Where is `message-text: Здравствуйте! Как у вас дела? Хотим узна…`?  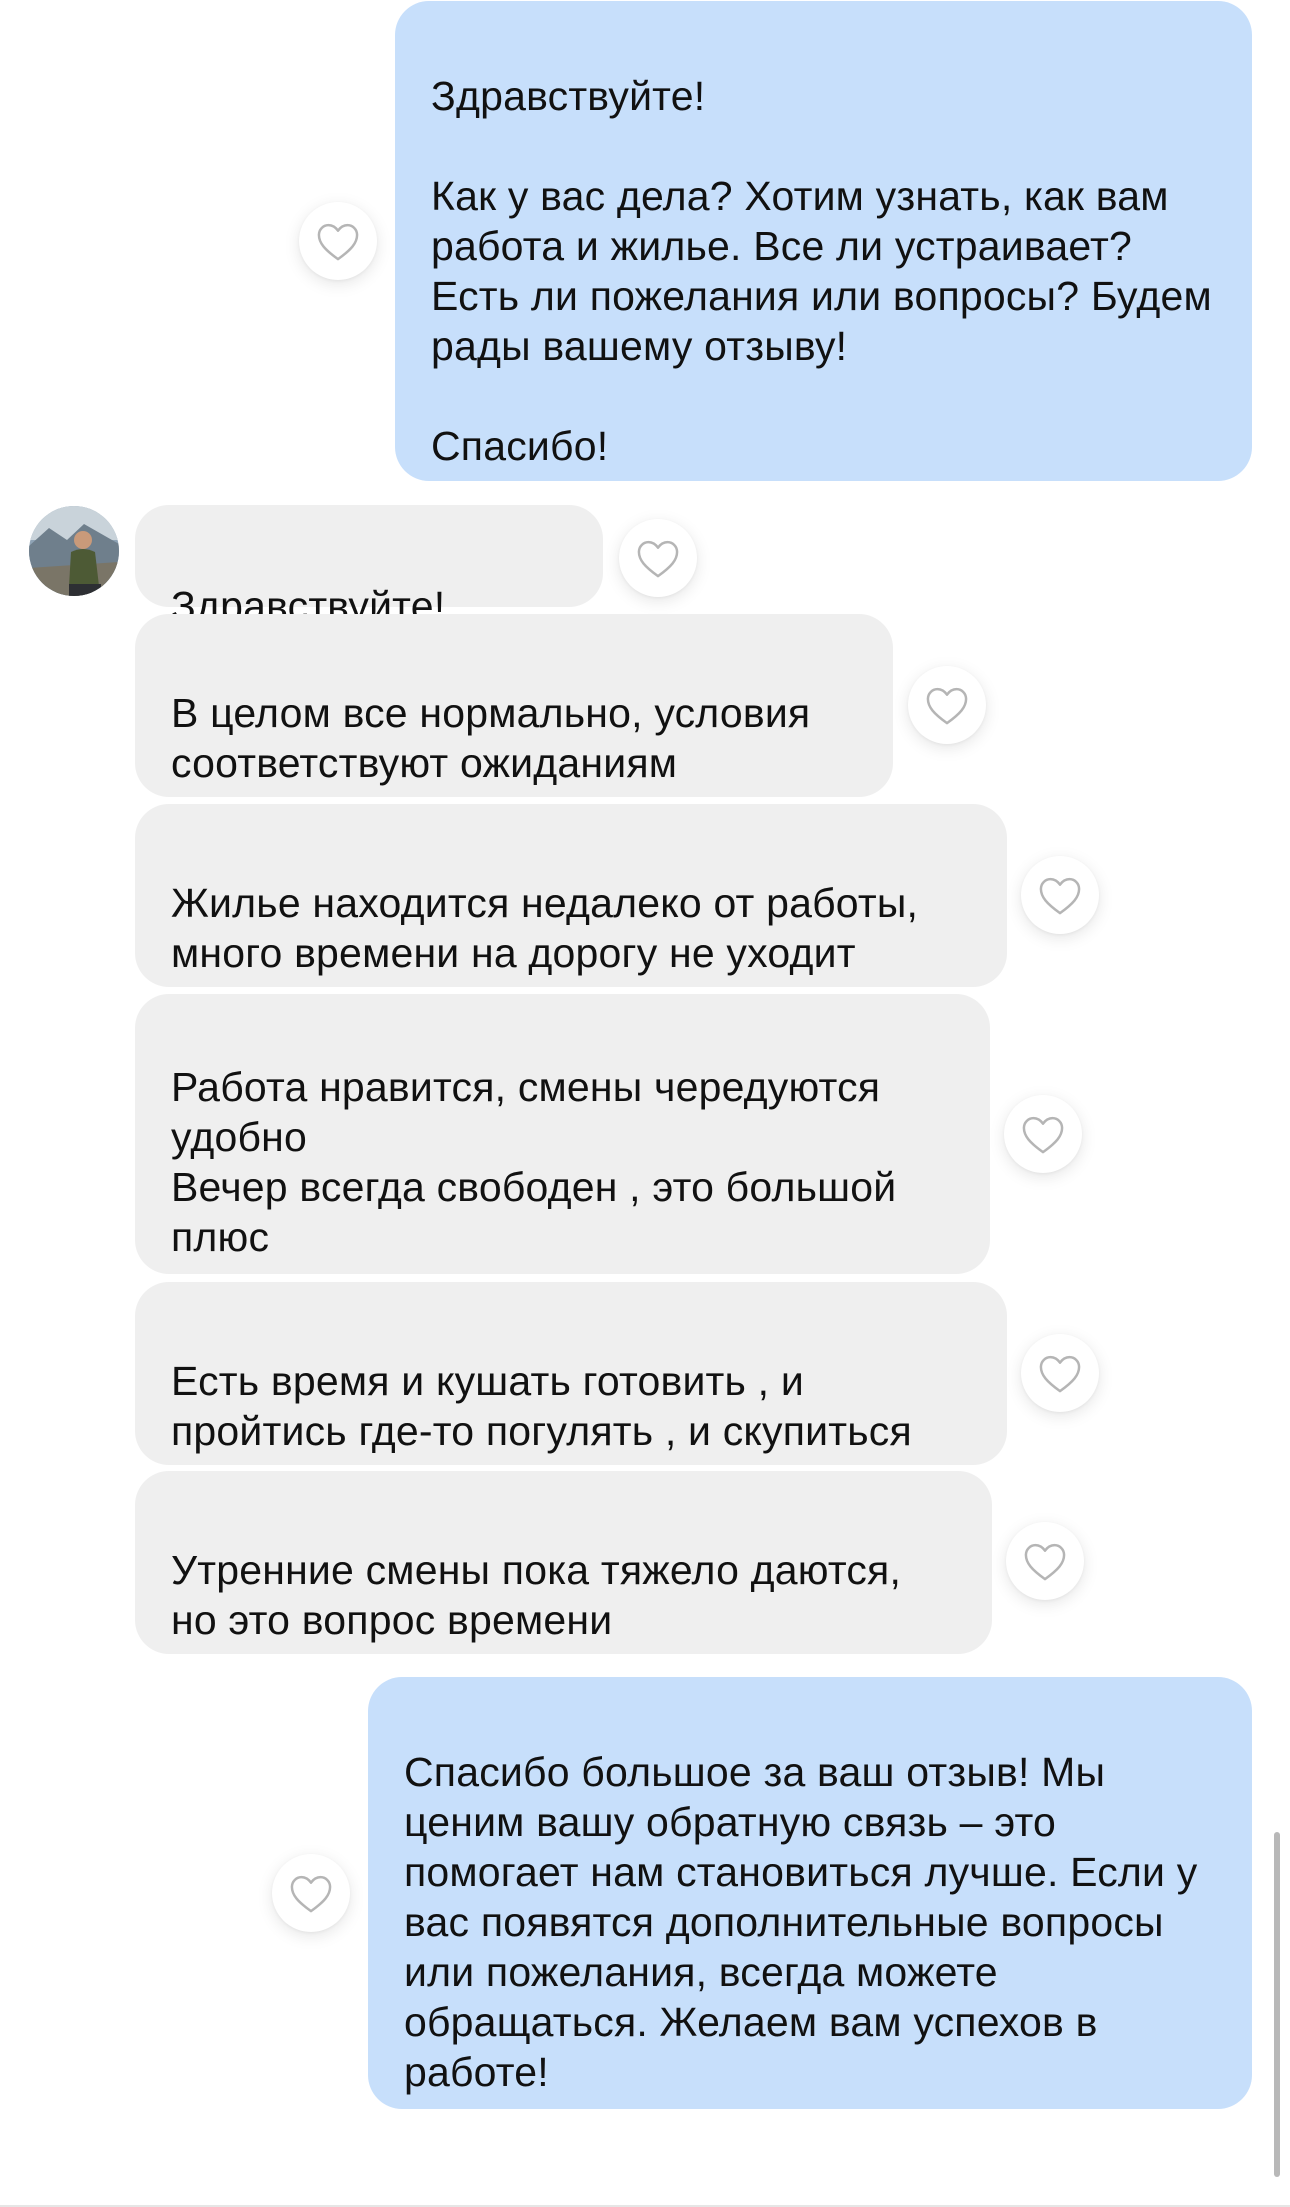
message-text: Здравствуйте! Как у вас дела? Хотим узна… is located at coordinates (821, 271).